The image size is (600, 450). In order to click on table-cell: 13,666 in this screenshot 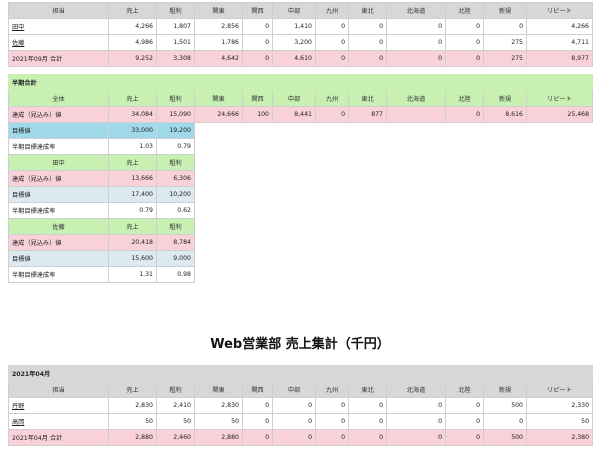, I will do `click(132, 178)`.